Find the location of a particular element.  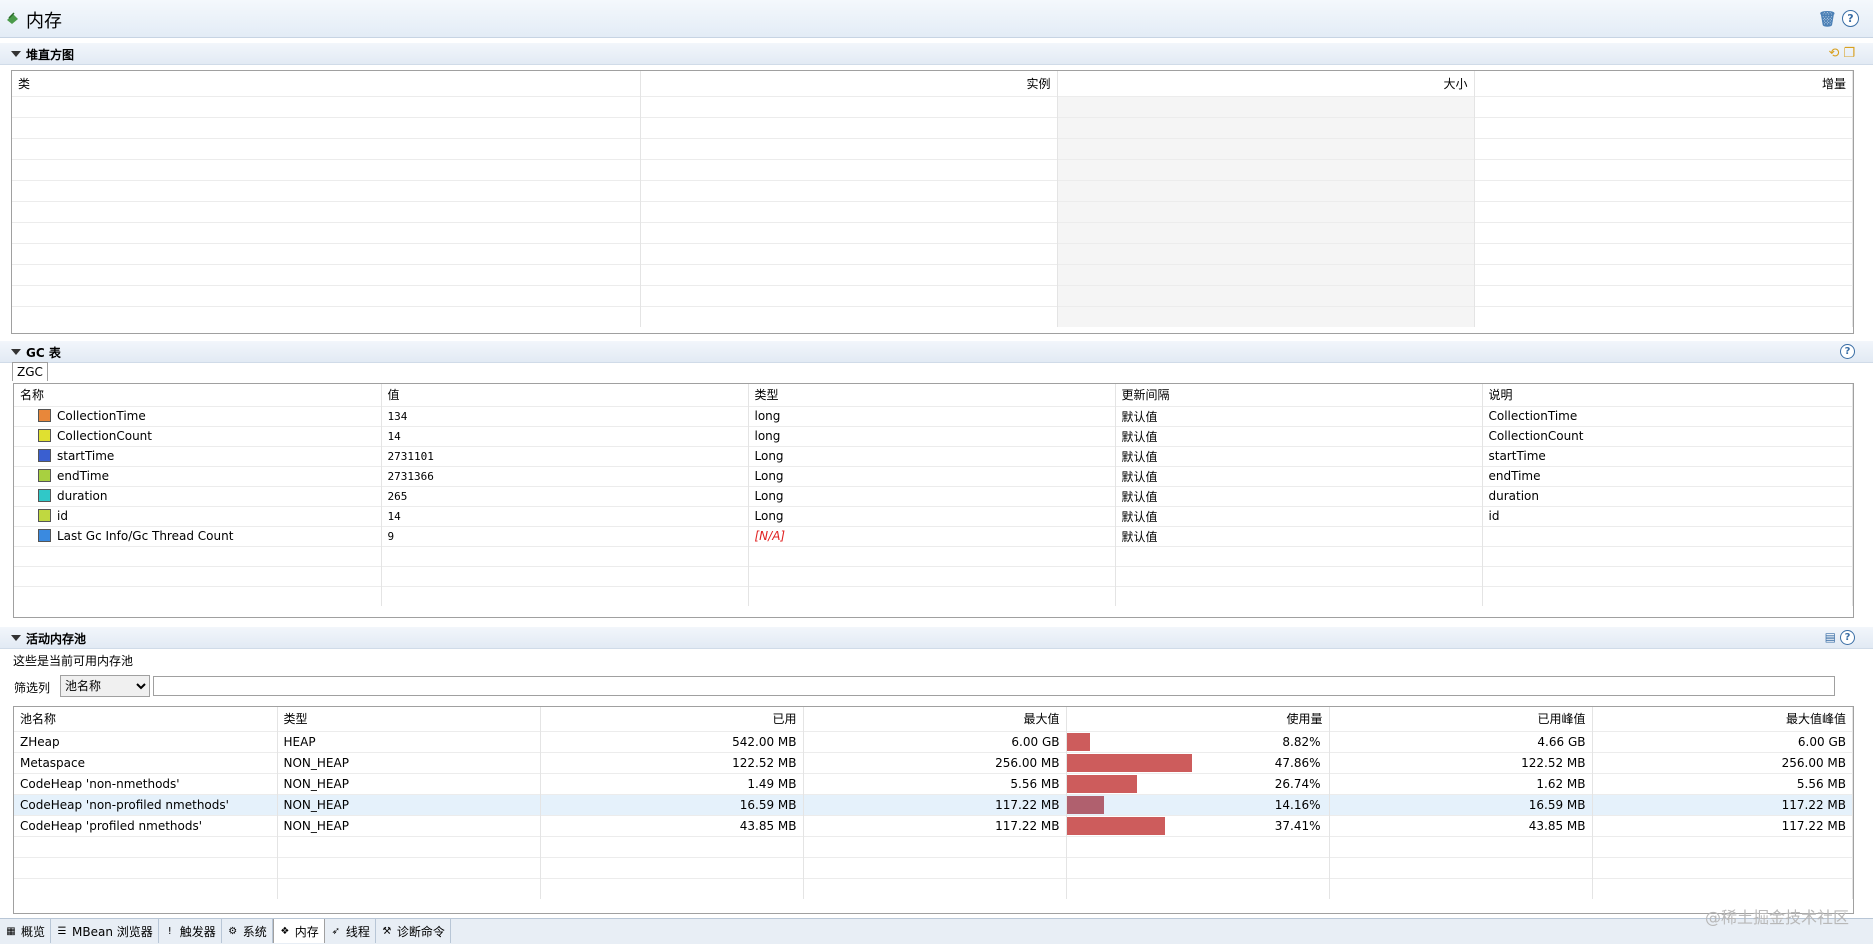

filter-row: 筛选列 池名称 is located at coordinates (929, 686).